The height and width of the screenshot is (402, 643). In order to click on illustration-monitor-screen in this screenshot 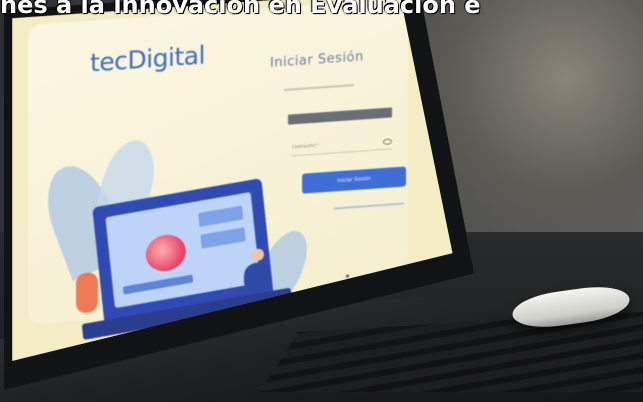, I will do `click(182, 250)`.